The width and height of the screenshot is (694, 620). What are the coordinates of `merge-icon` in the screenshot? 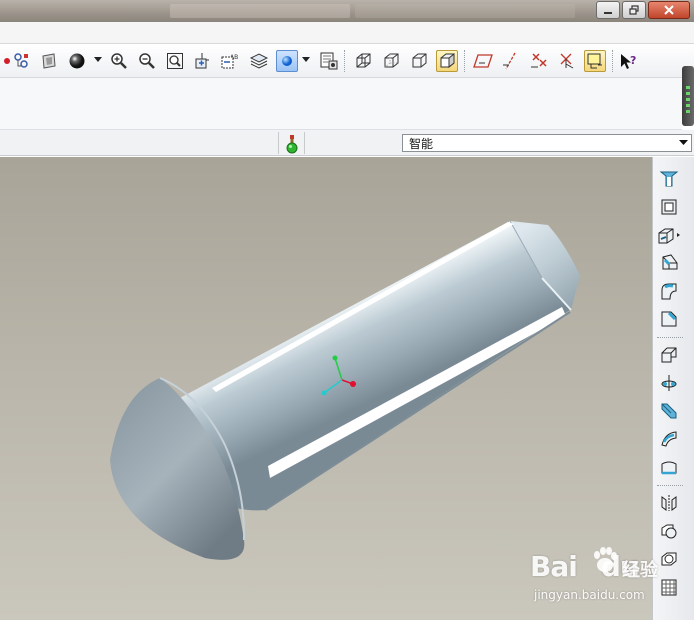 It's located at (669, 531).